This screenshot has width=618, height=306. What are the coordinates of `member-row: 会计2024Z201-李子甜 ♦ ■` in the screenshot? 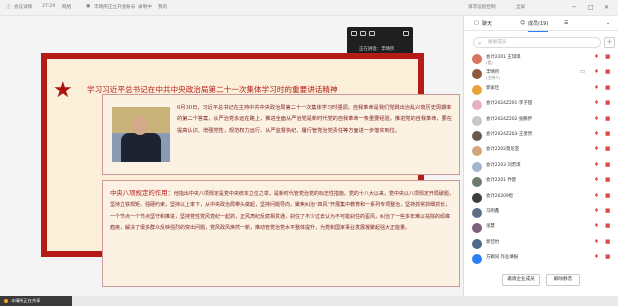 It's located at (541, 105).